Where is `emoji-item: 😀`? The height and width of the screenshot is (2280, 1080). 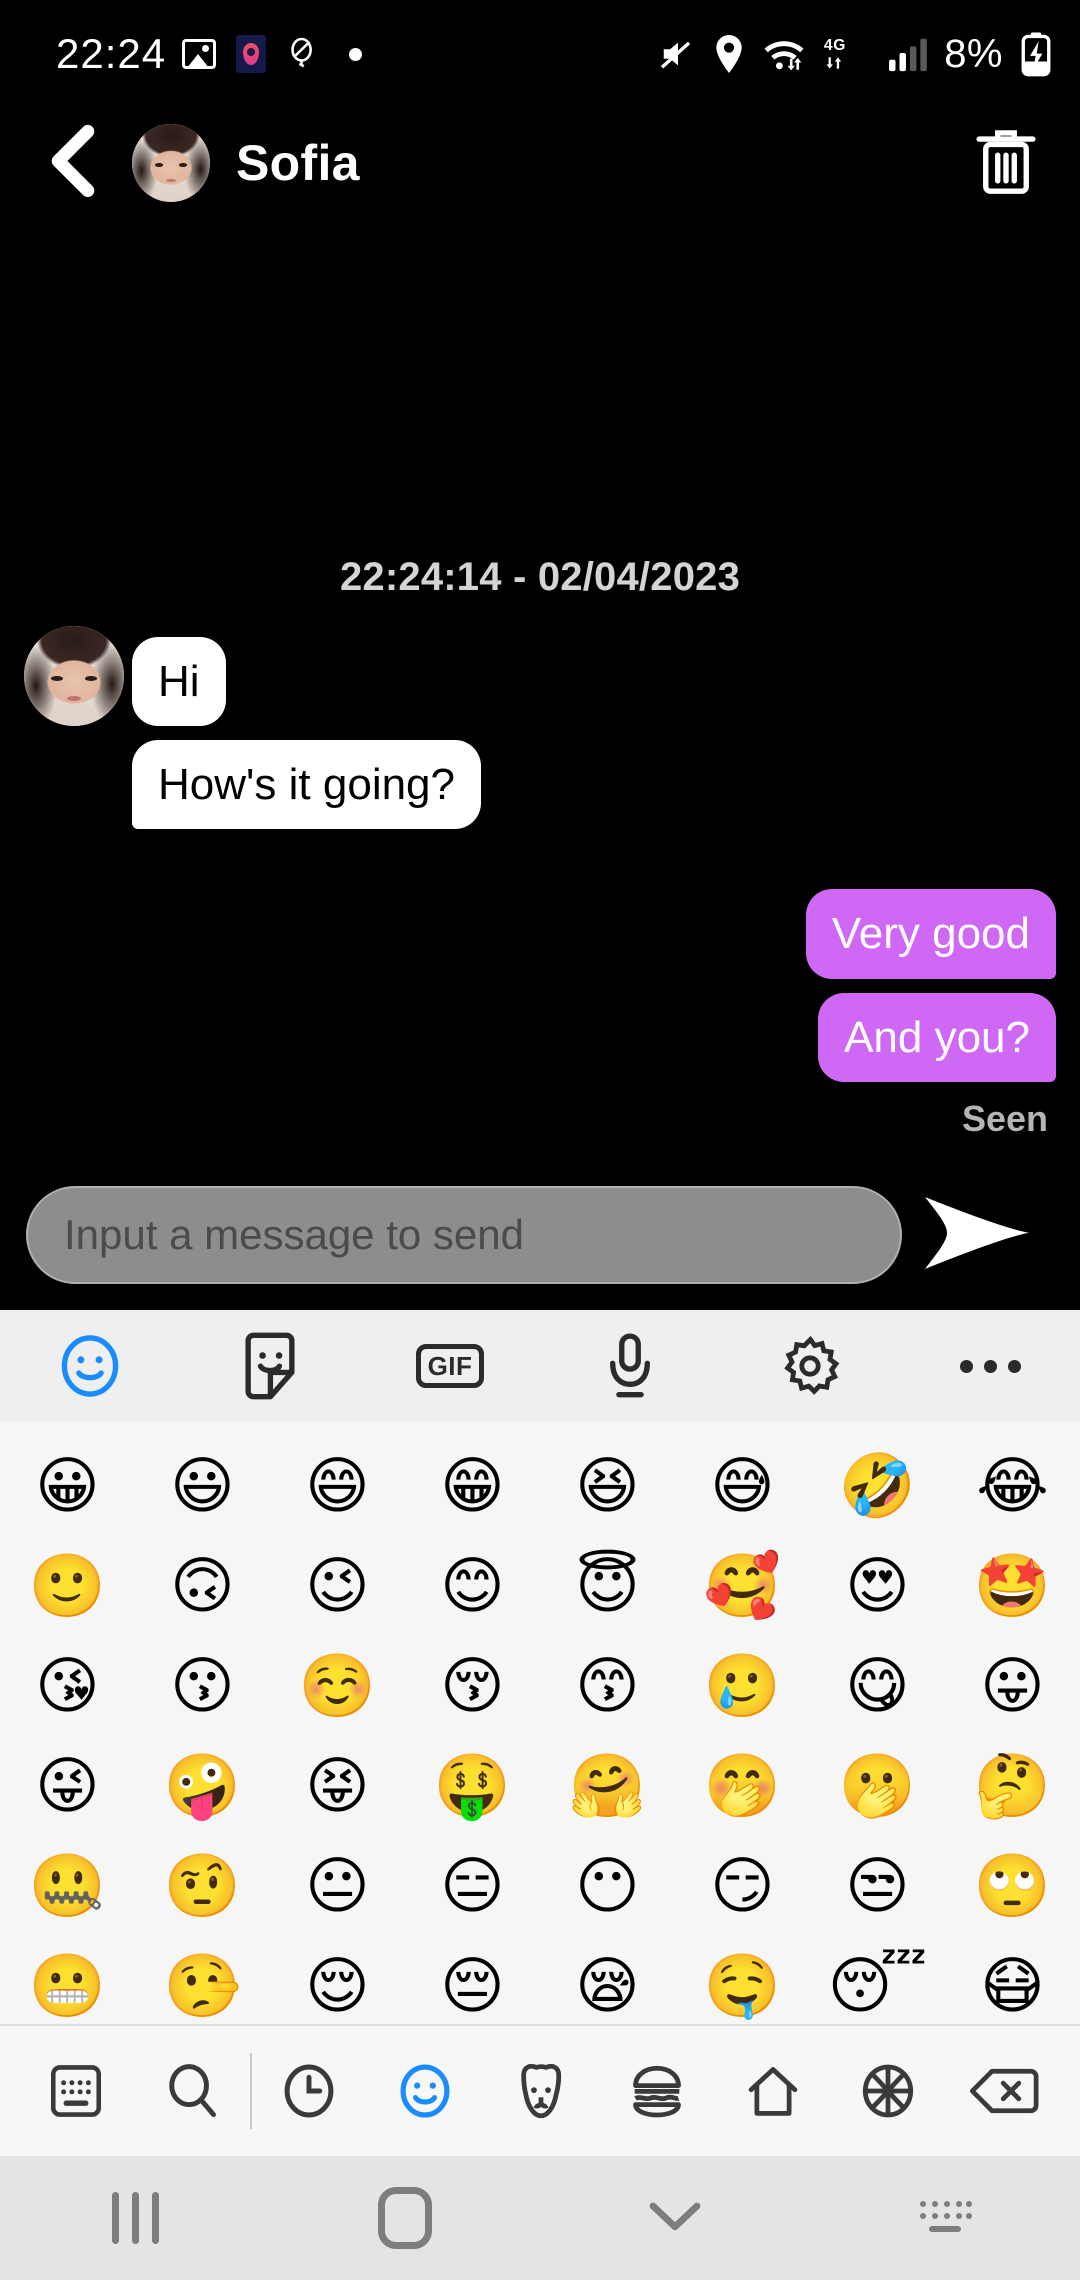
emoji-item: 😀 is located at coordinates (67, 1486).